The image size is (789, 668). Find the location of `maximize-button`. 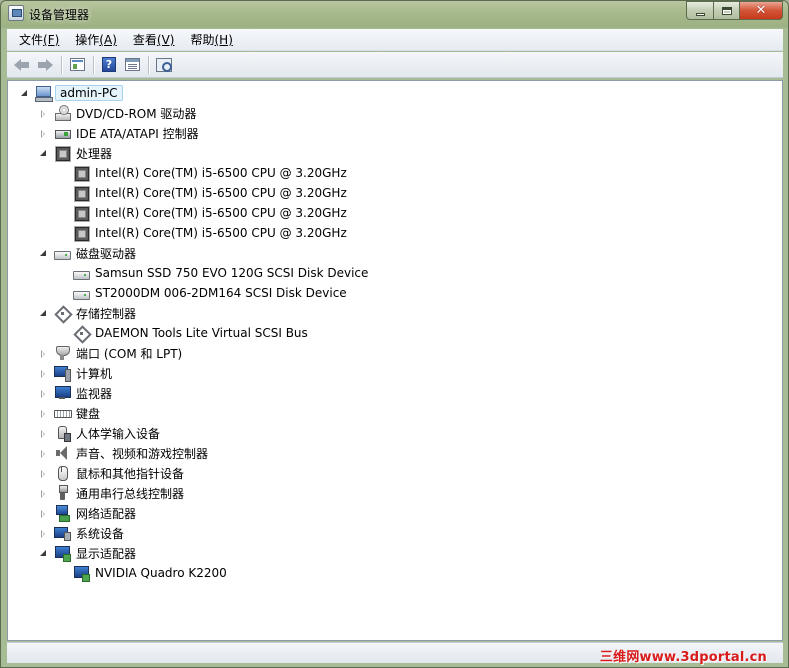

maximize-button is located at coordinates (726, 10).